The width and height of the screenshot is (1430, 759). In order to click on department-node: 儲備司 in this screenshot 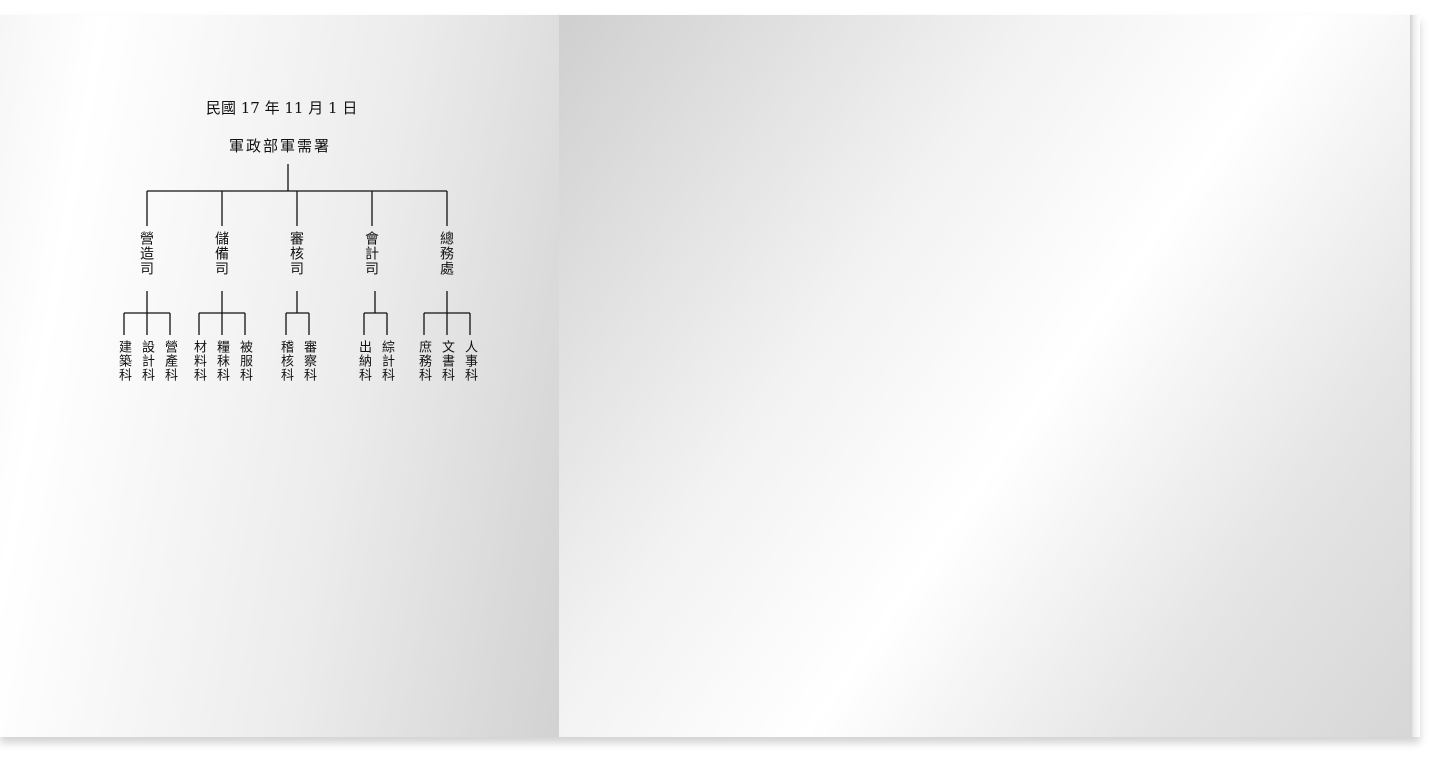, I will do `click(221, 253)`.